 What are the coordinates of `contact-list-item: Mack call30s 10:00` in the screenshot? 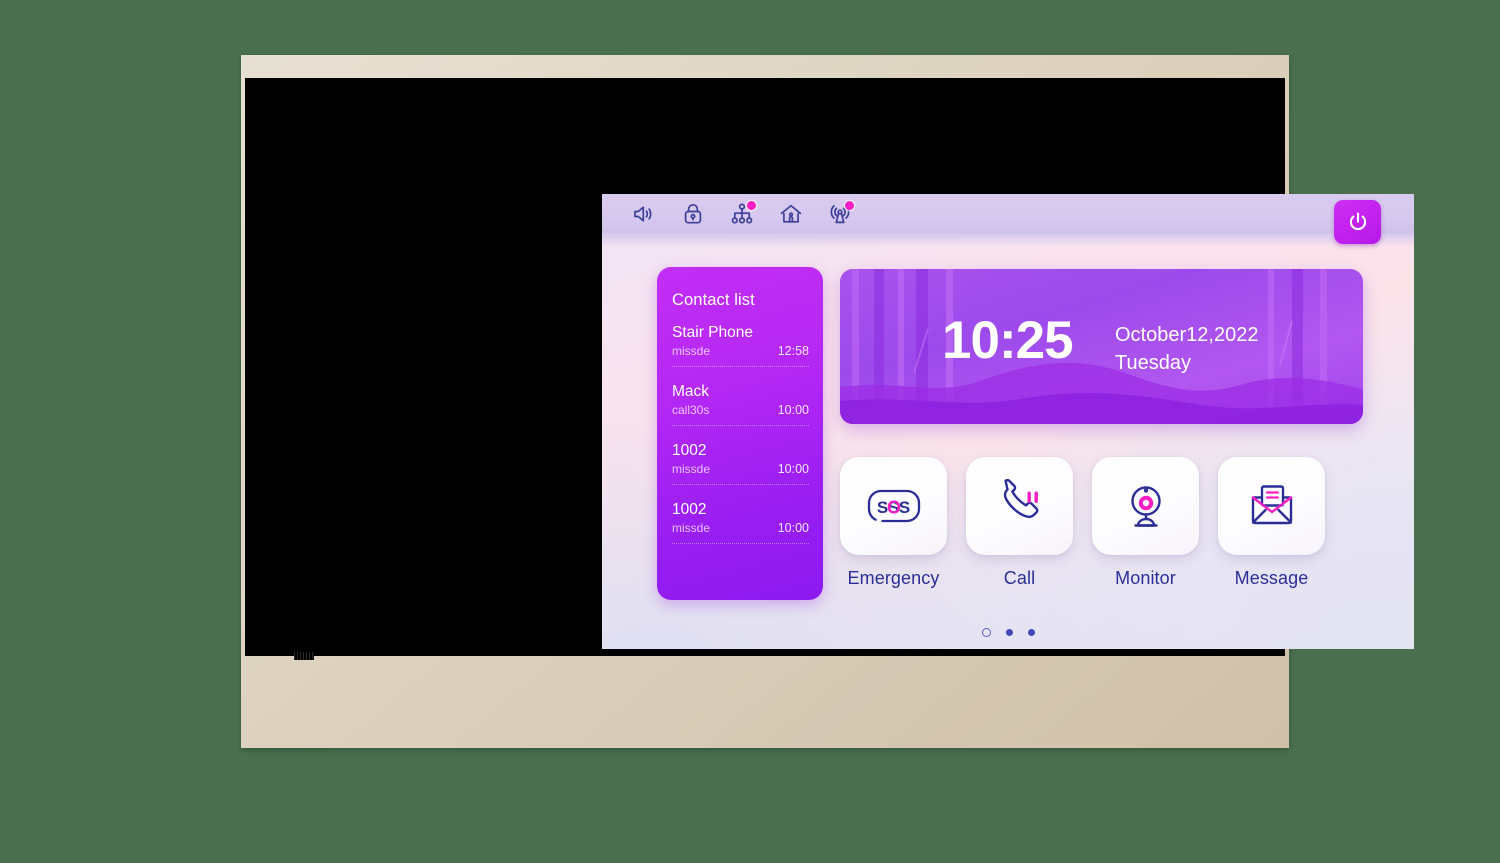 It's located at (740, 407).